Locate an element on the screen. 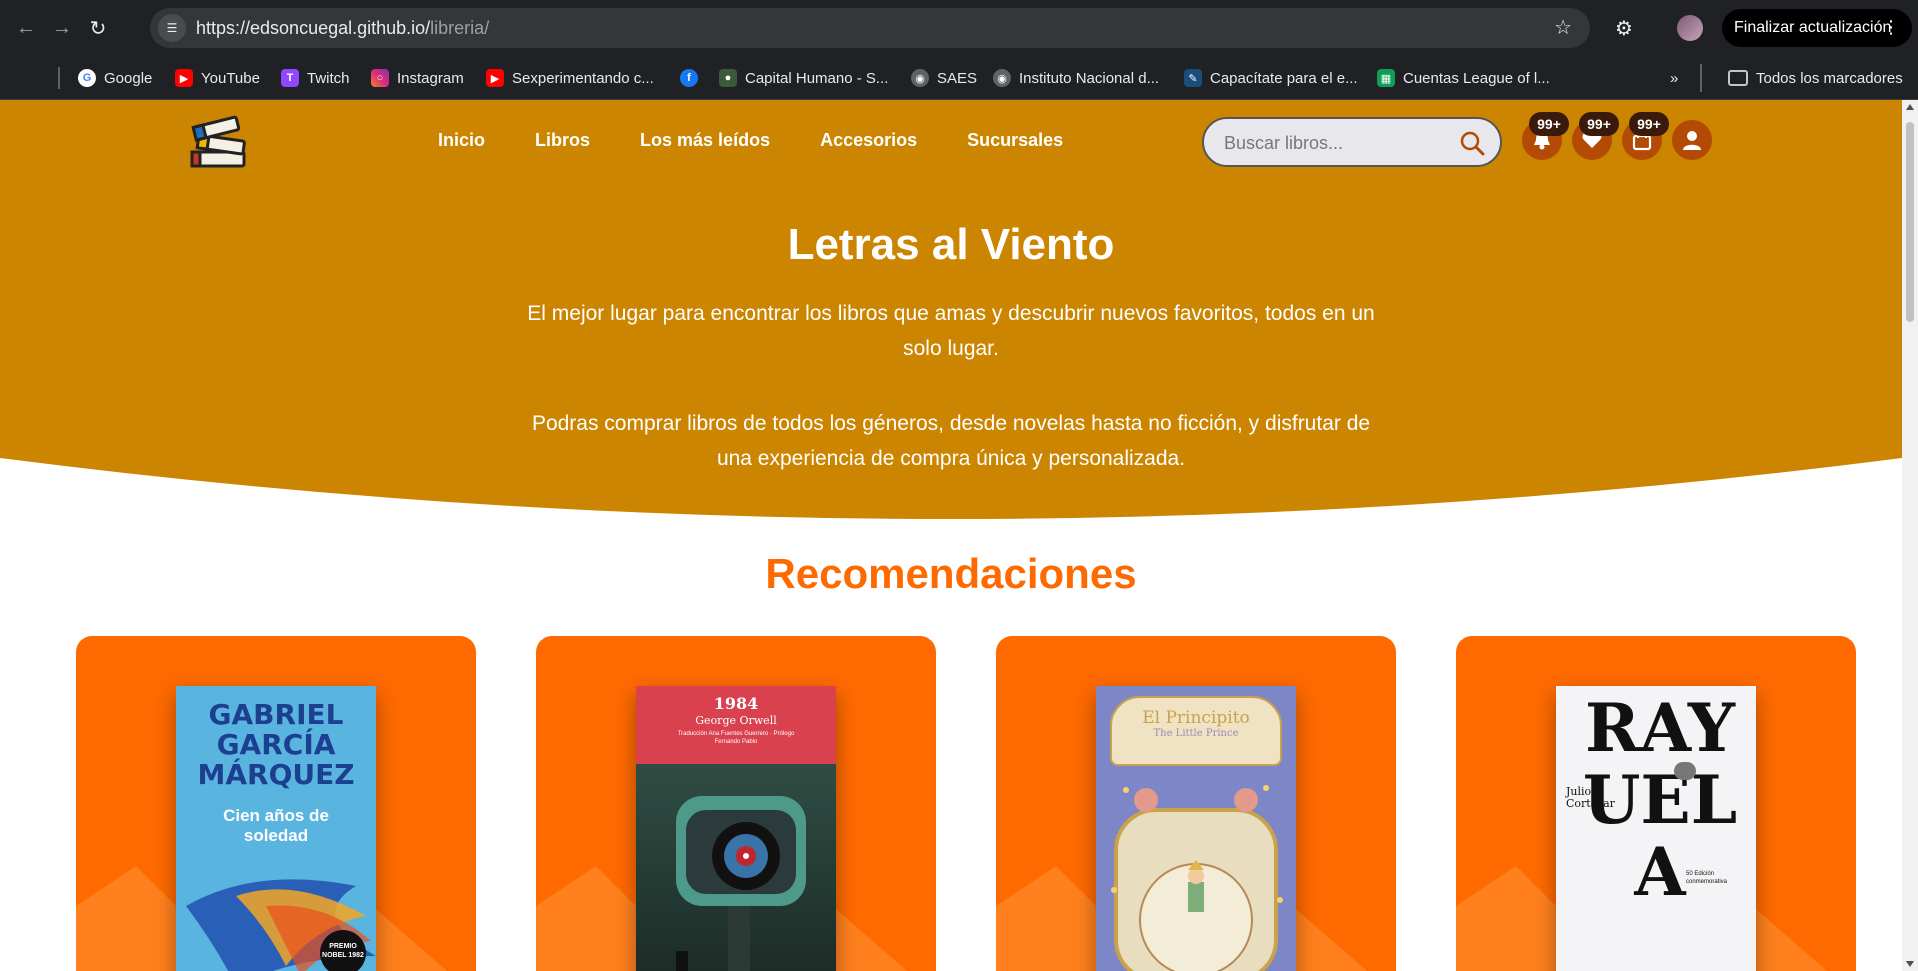  user-icon is located at coordinates (1692, 140).